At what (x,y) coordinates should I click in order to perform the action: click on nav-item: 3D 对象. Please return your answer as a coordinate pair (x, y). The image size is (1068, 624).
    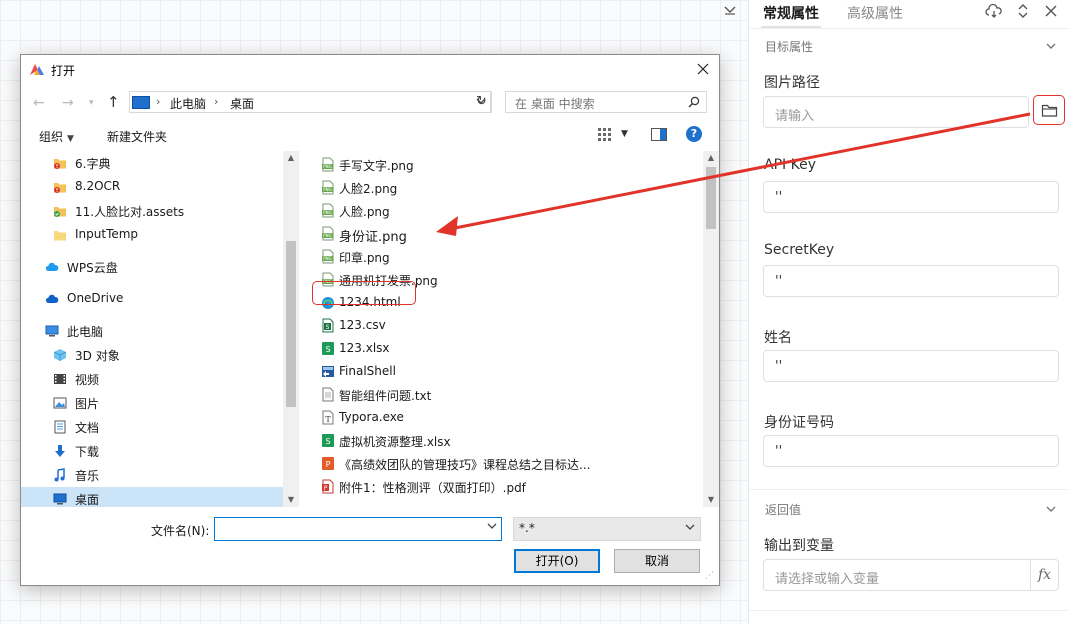
    Looking at the image, I should click on (152, 355).